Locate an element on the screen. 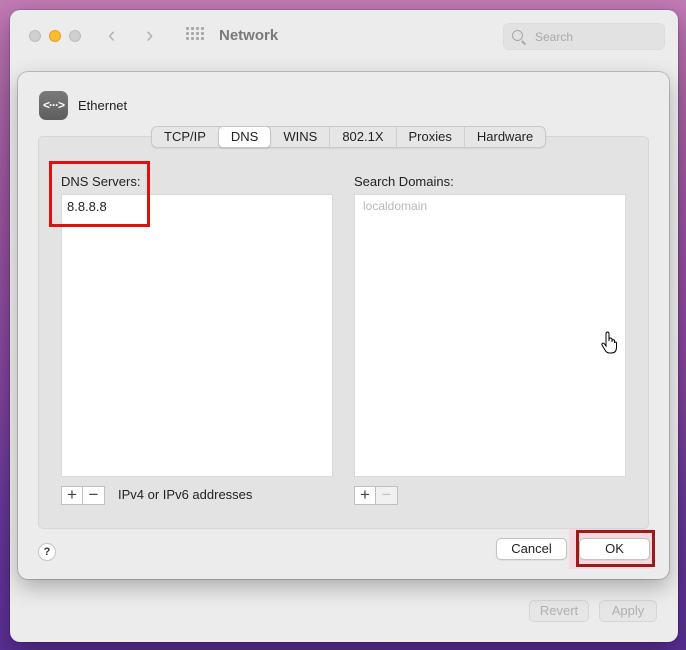 The image size is (686, 650). ethernet-icon: <···> is located at coordinates (53, 105).